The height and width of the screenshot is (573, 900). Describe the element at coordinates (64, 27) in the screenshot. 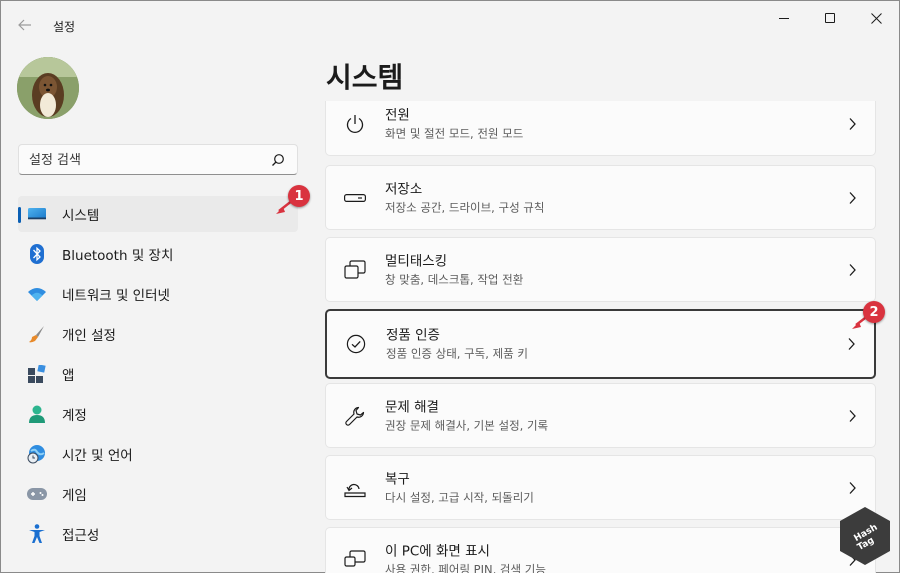

I see `app-title: 설정` at that location.